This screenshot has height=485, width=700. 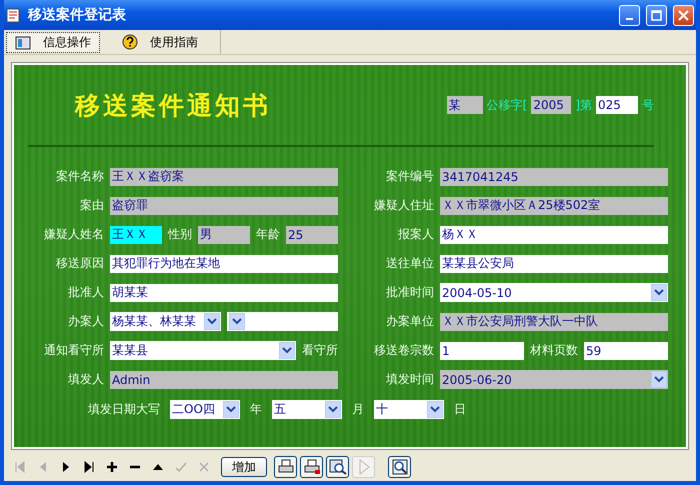 I want to click on text-field: 其犯罪行为地在某地, so click(x=224, y=263).